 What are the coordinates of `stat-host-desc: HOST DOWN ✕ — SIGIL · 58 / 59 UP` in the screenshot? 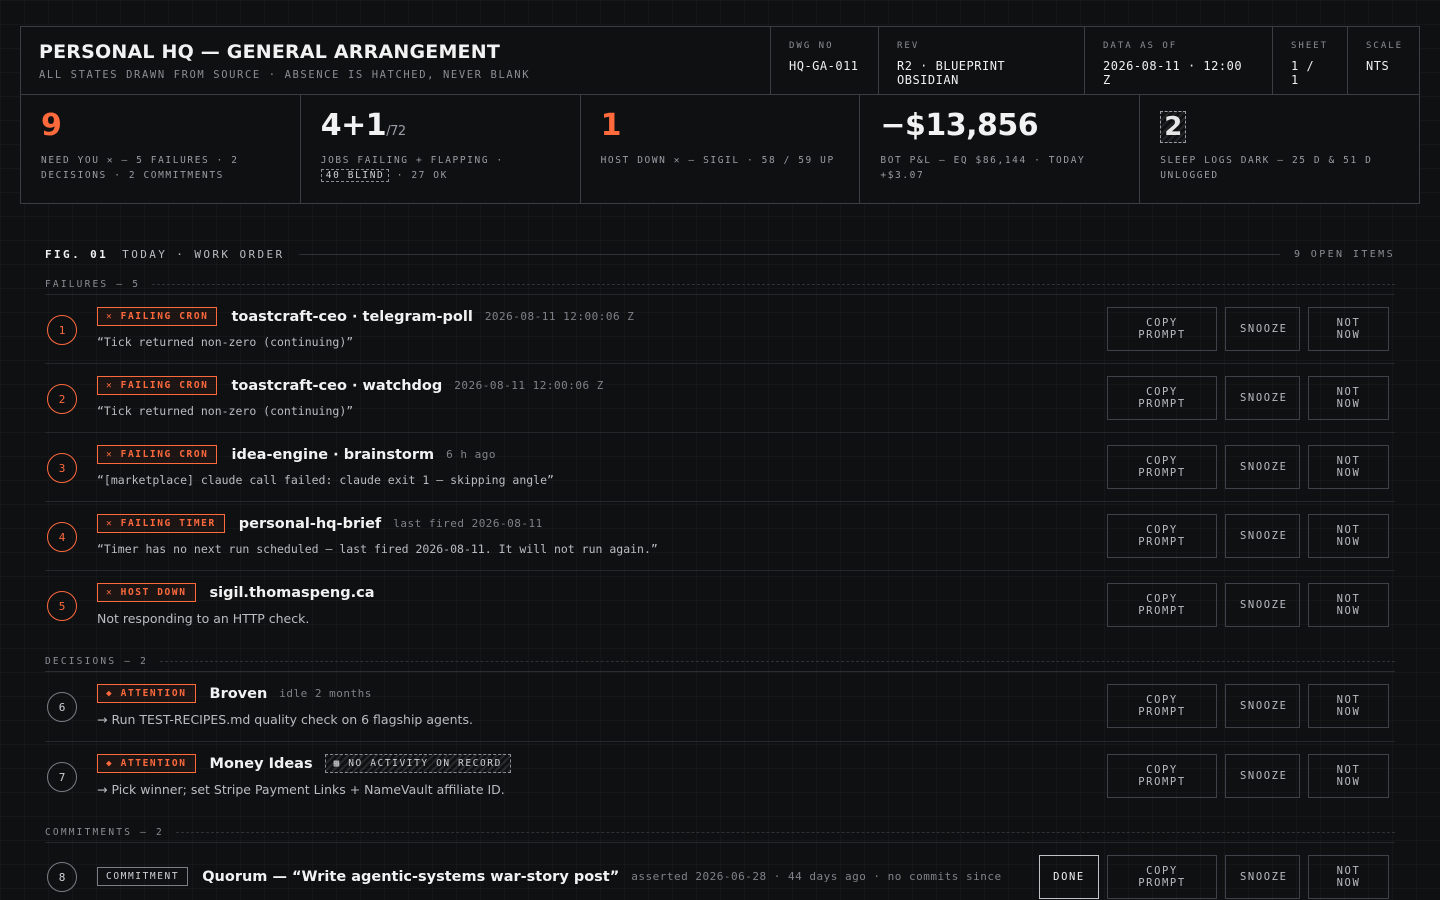 It's located at (717, 160).